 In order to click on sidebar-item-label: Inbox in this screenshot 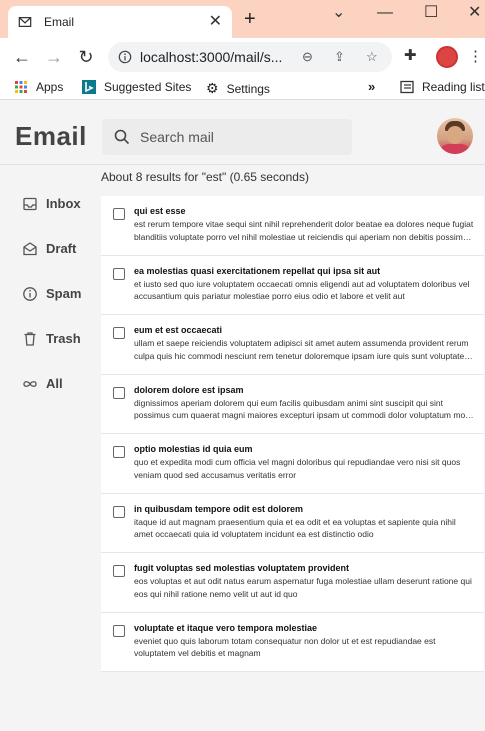, I will do `click(63, 203)`.